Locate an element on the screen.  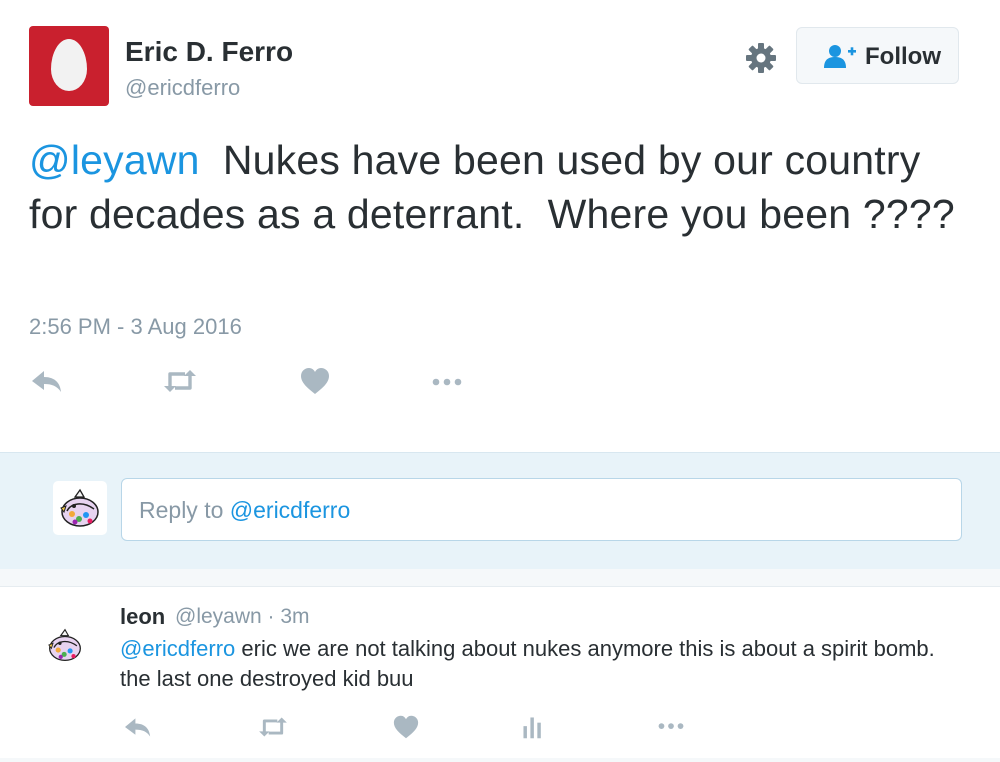
divider-strip is located at coordinates (500, 578).